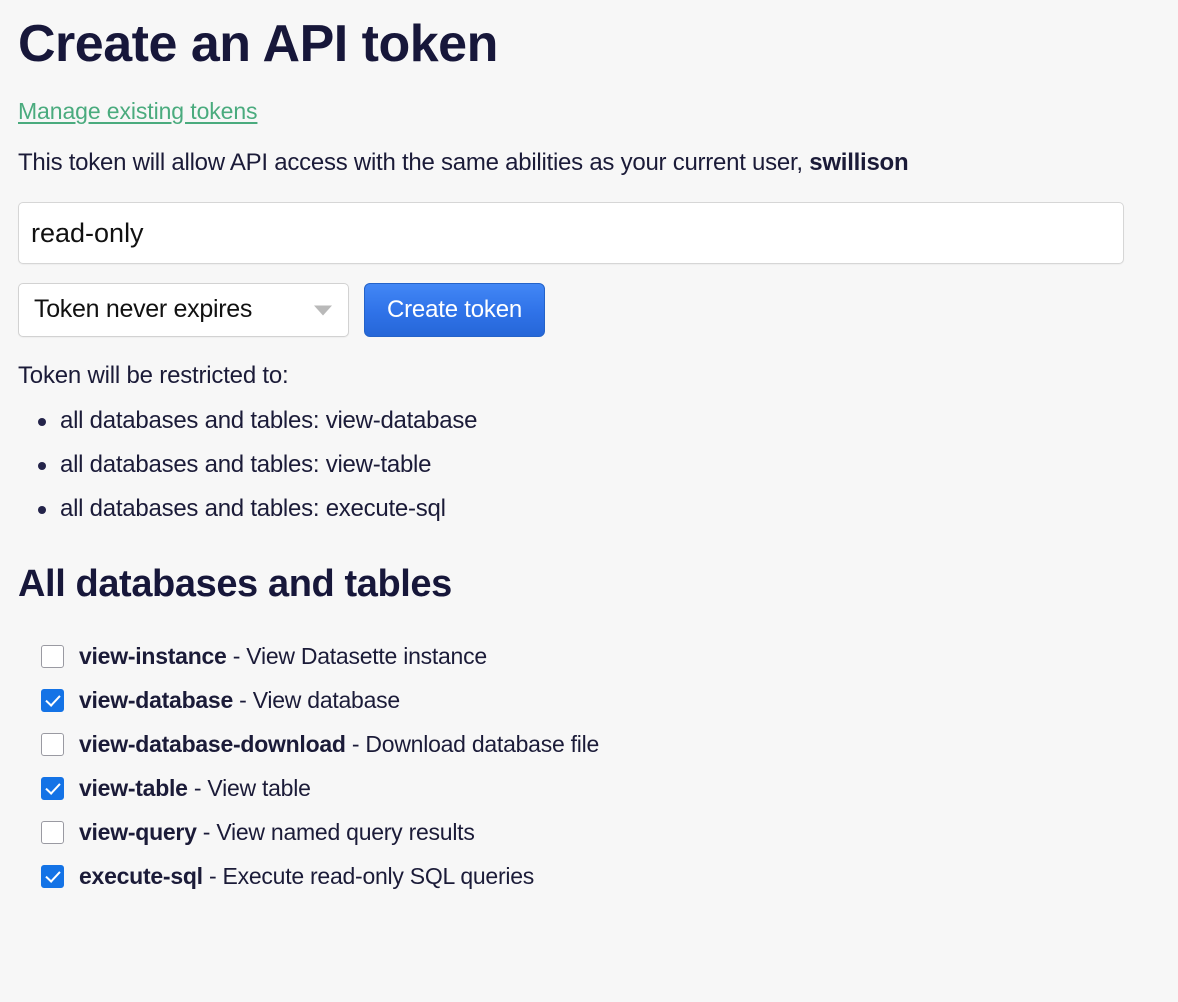 This screenshot has height=1002, width=1178. Describe the element at coordinates (600, 465) in the screenshot. I see `list-item: all databases and tables: view-table` at that location.